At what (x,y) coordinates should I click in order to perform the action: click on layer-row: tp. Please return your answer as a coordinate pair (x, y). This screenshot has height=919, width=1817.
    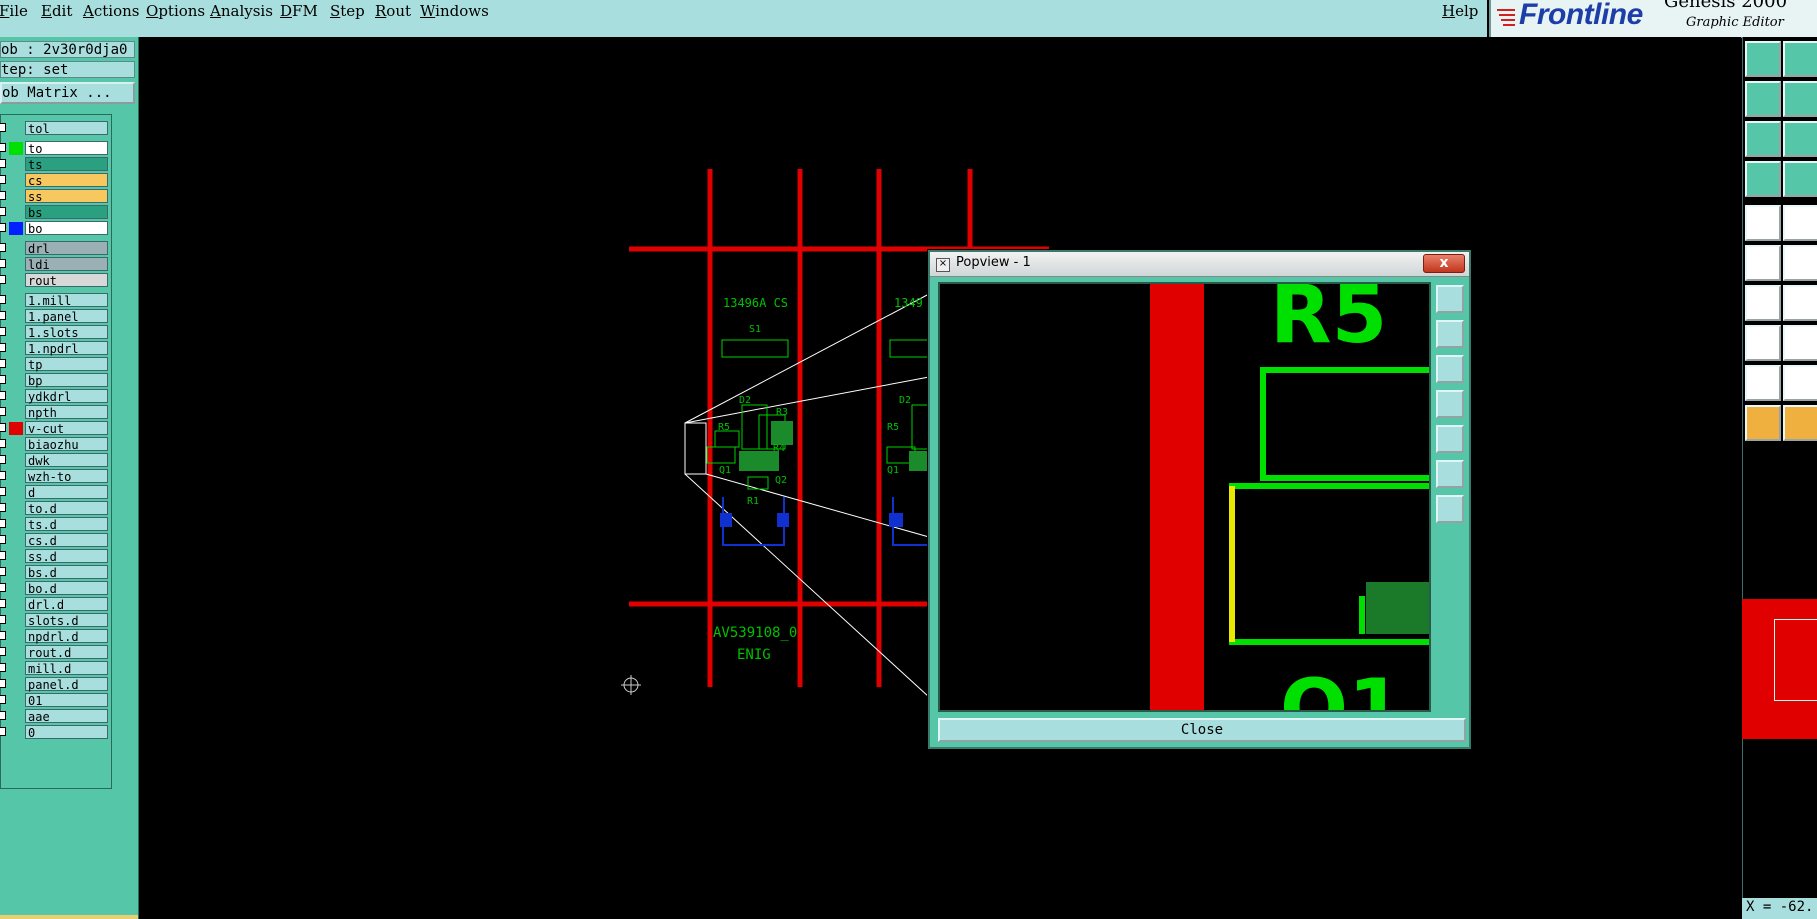
    Looking at the image, I should click on (55, 364).